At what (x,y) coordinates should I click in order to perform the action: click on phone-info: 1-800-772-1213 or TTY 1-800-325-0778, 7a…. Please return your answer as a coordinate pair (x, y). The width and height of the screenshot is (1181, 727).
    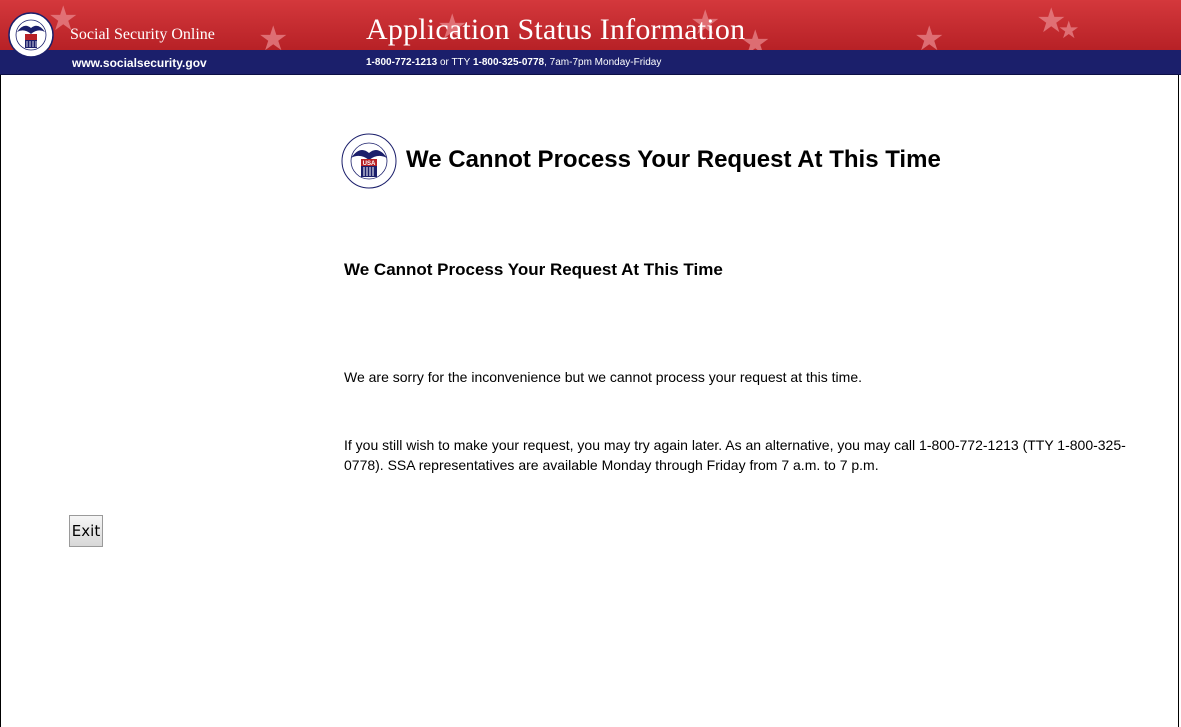
    Looking at the image, I should click on (513, 62).